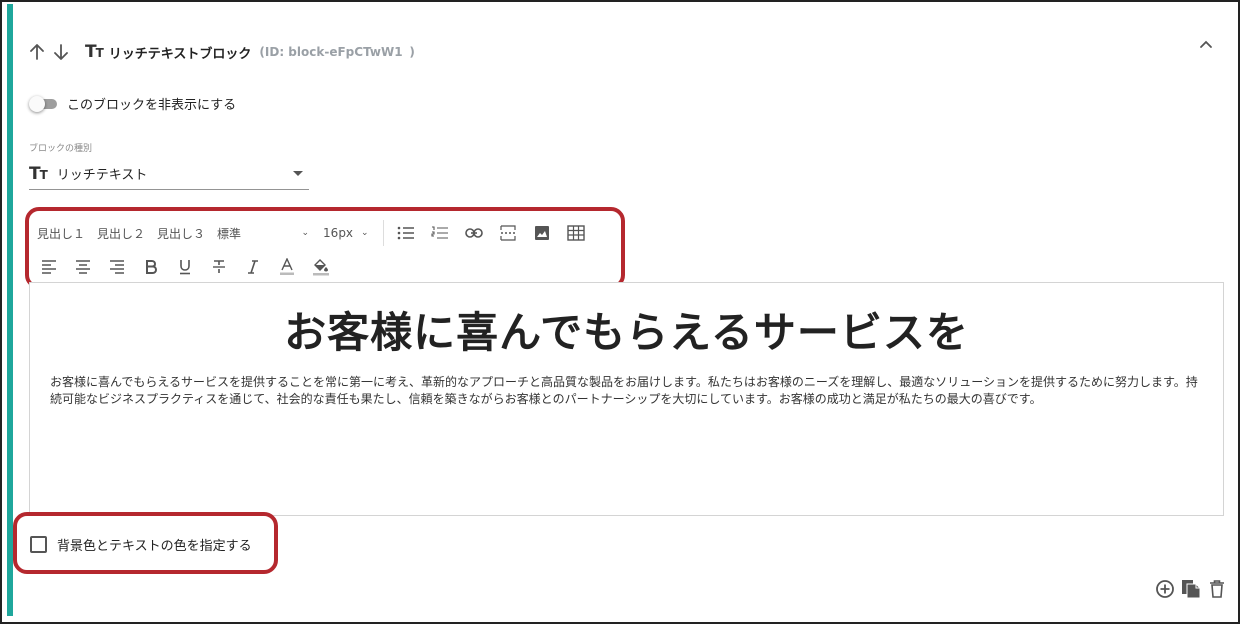  I want to click on align-left-icon, so click(49, 267).